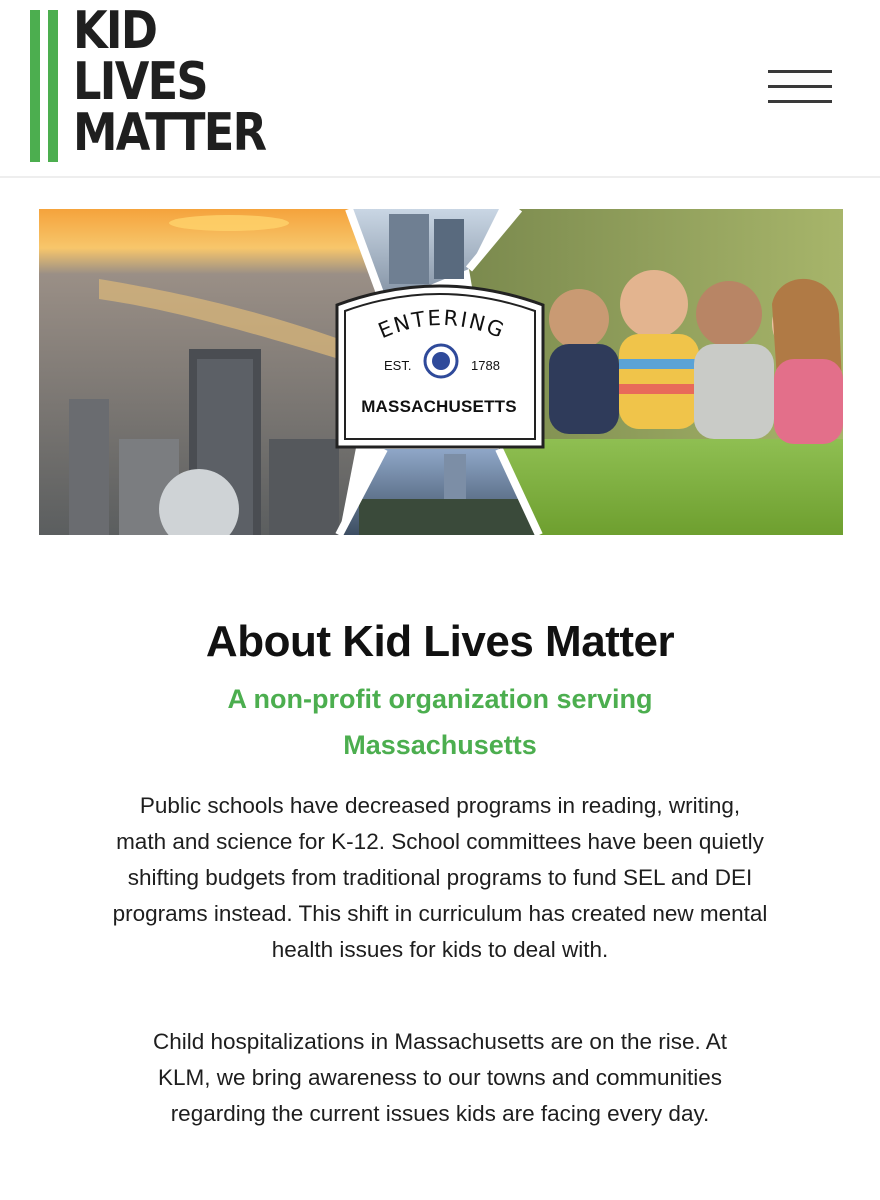 This screenshot has height=1200, width=880. I want to click on sign-year-label: 1788, so click(485, 365).